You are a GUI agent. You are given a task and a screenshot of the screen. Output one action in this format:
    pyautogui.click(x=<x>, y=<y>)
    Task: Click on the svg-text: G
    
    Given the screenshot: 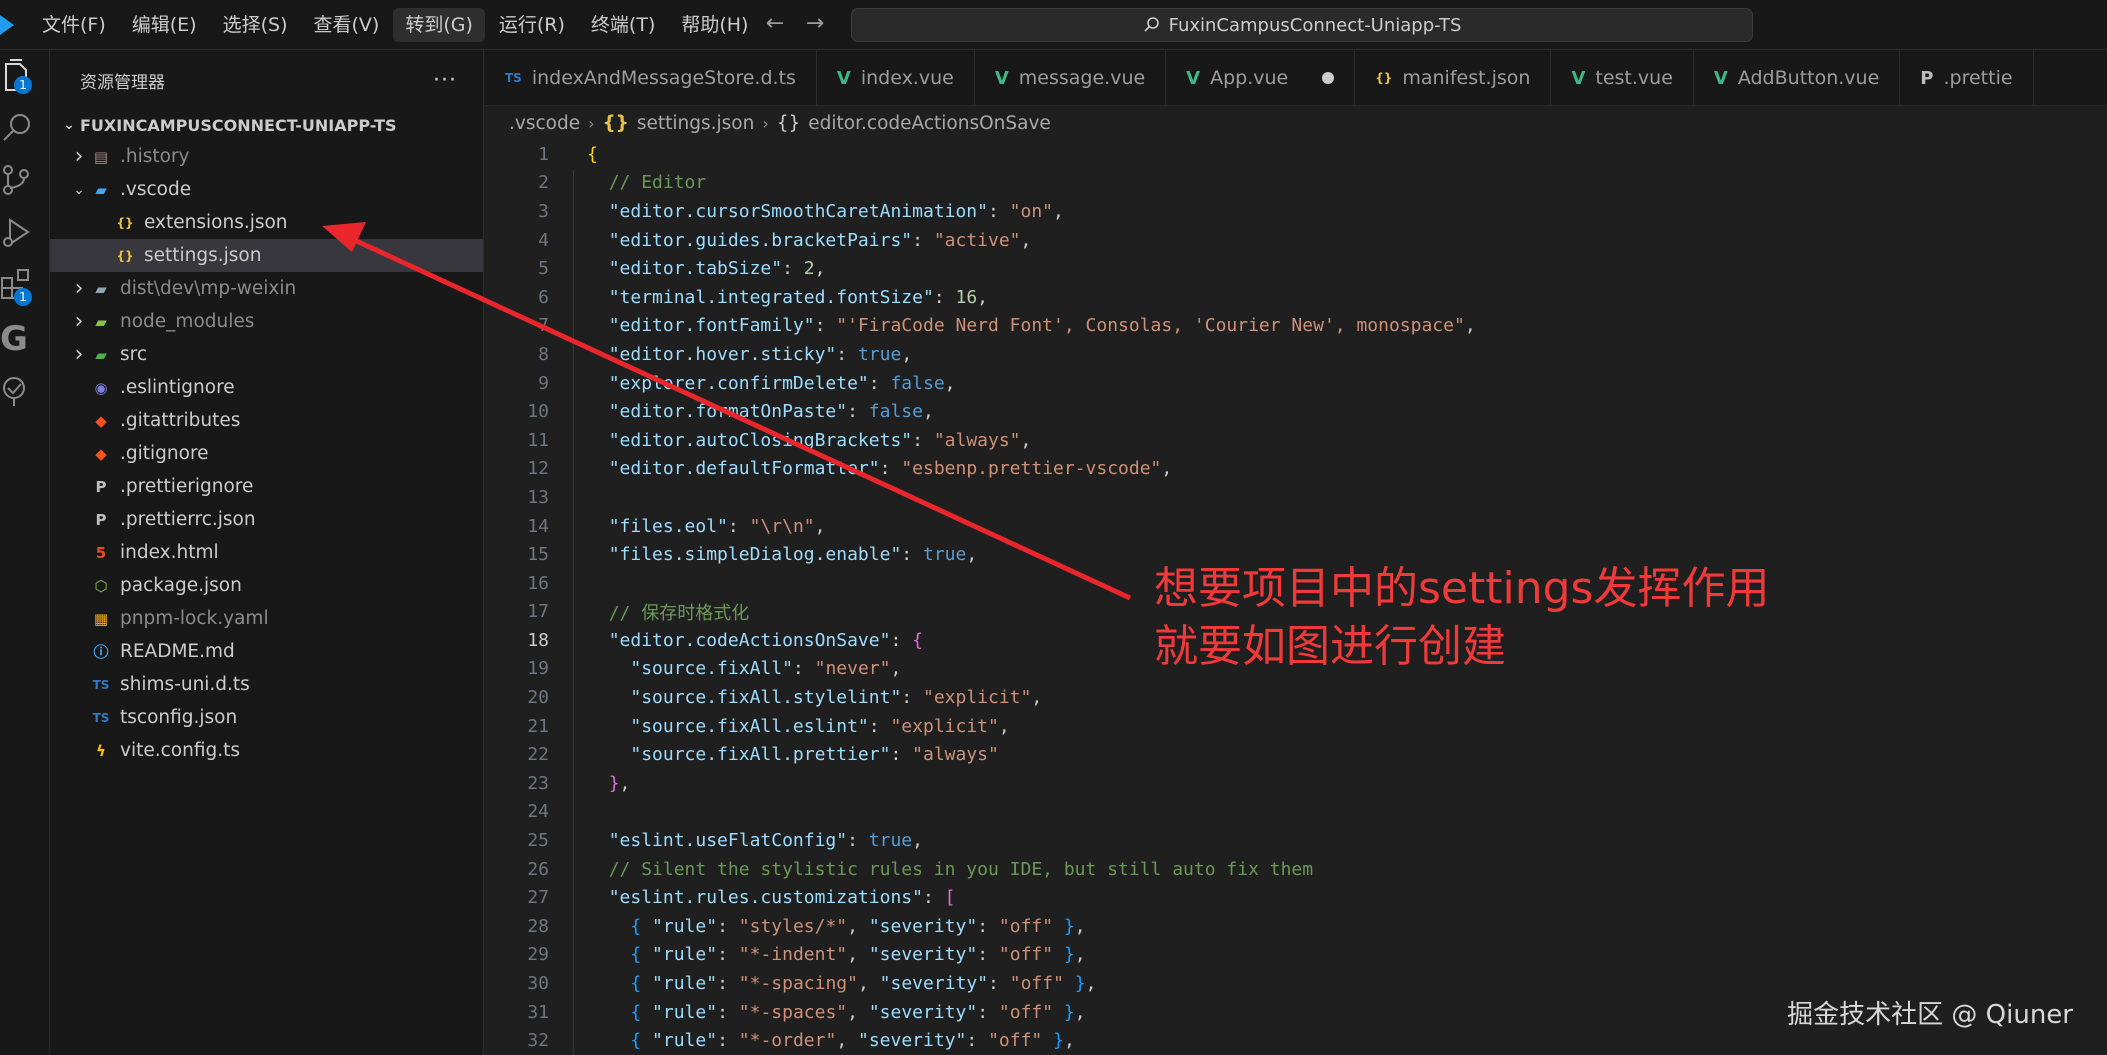 What is the action you would take?
    pyautogui.click(x=14, y=338)
    